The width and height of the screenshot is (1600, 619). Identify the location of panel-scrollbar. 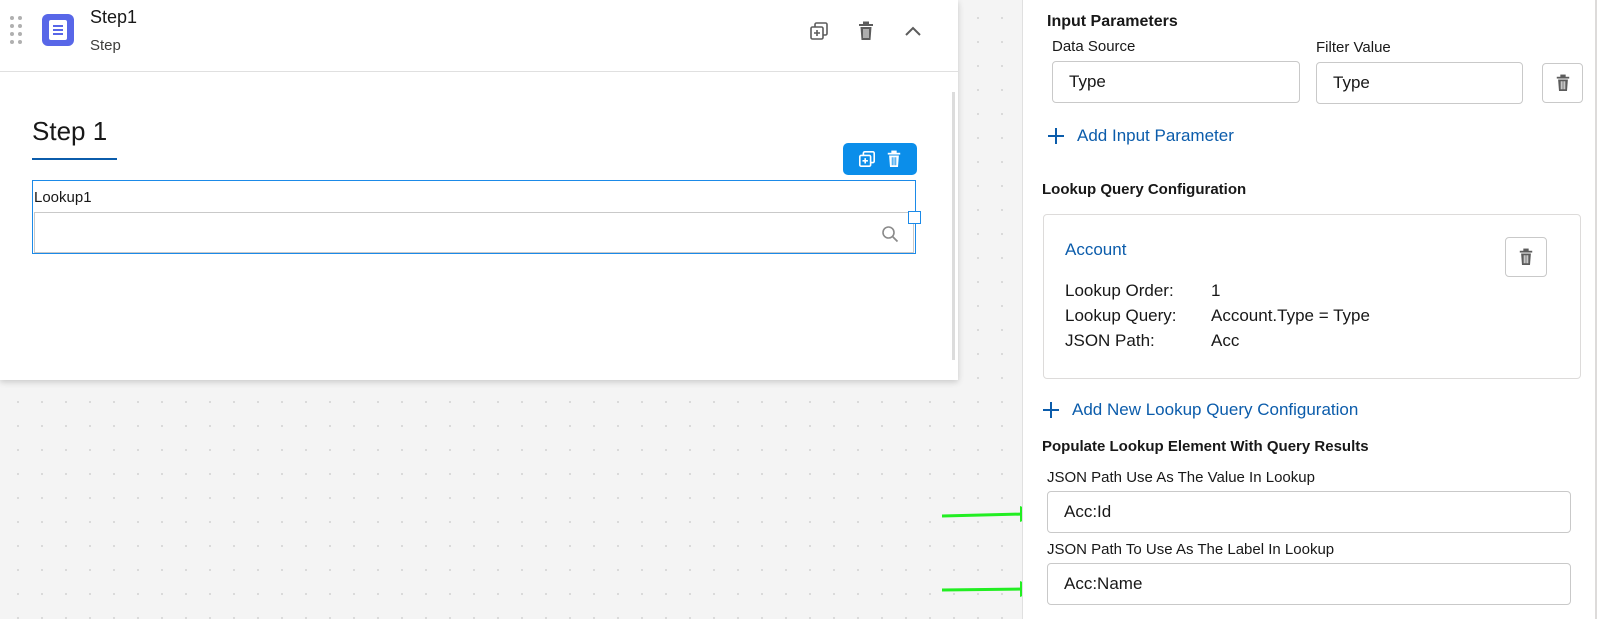
(1596, 309).